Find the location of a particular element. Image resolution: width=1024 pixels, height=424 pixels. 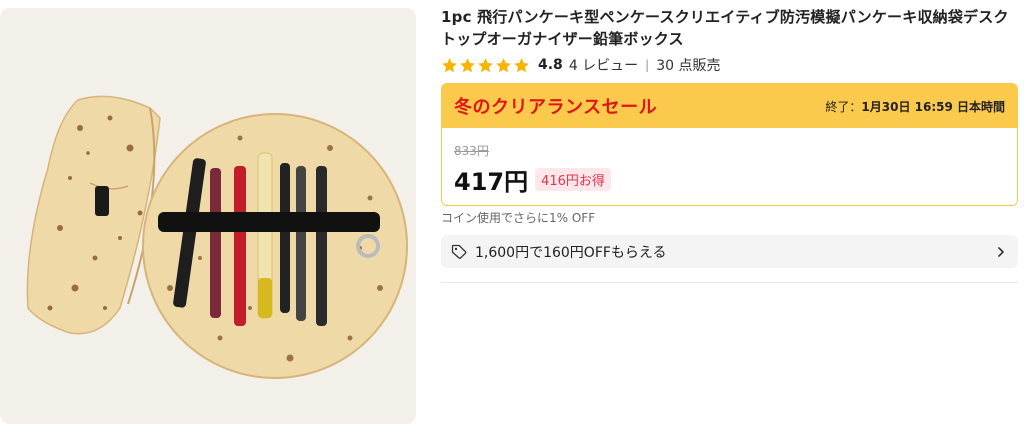

sale-end-time: 終了：1月30日 16:59 日本時間 is located at coordinates (915, 106).